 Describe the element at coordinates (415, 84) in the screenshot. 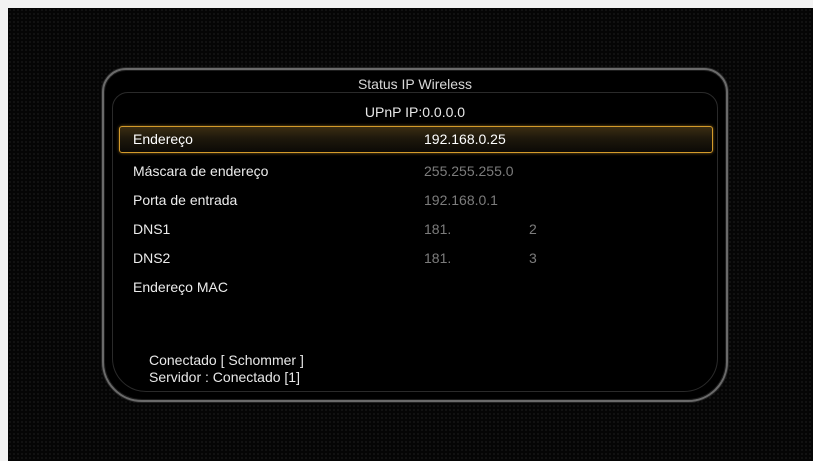

I see `dialog-title: Status IP Wireless` at that location.